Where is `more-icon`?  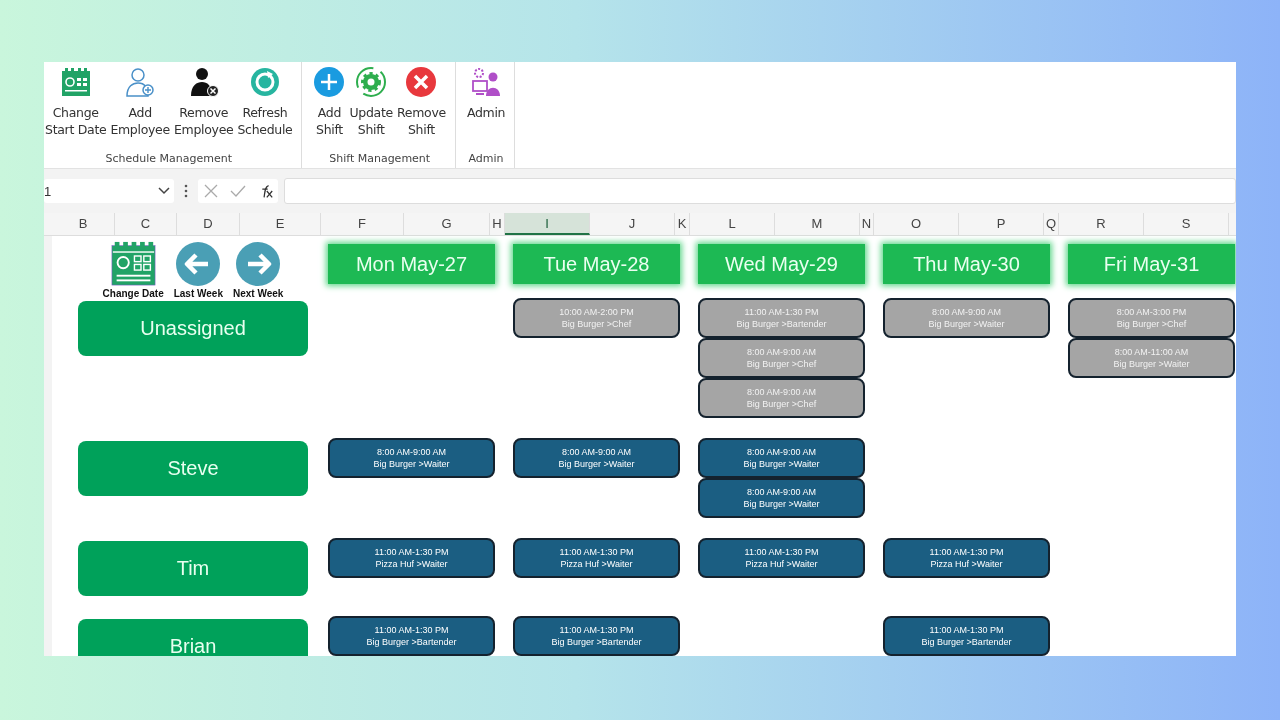 more-icon is located at coordinates (186, 191).